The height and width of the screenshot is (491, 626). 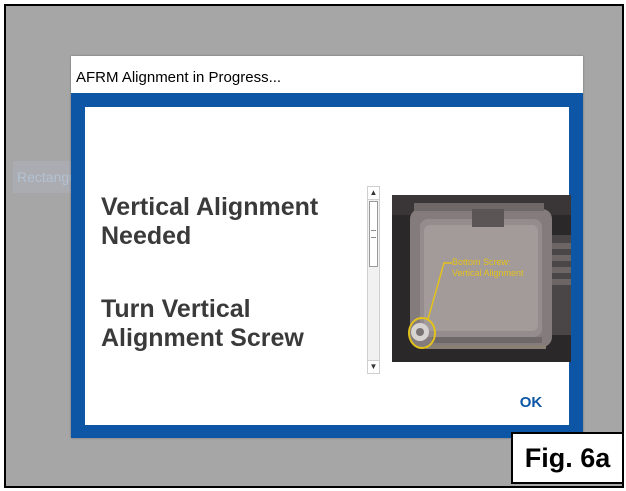 I want to click on scroll-thumb, so click(x=373, y=234).